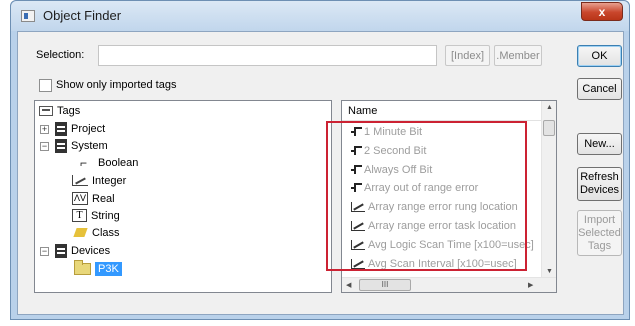 This screenshot has height=326, width=635. I want to click on tree-label-real: Real, so click(103, 198).